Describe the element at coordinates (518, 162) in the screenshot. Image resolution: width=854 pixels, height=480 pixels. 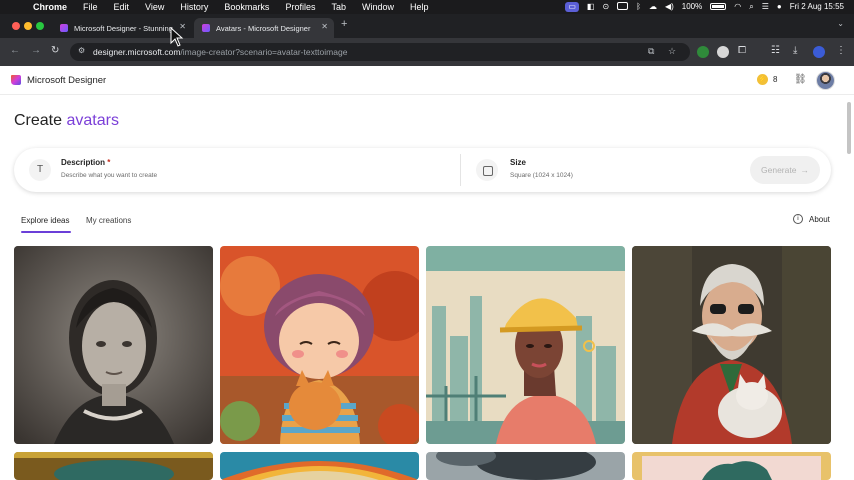
I see `size-label: Size` at that location.